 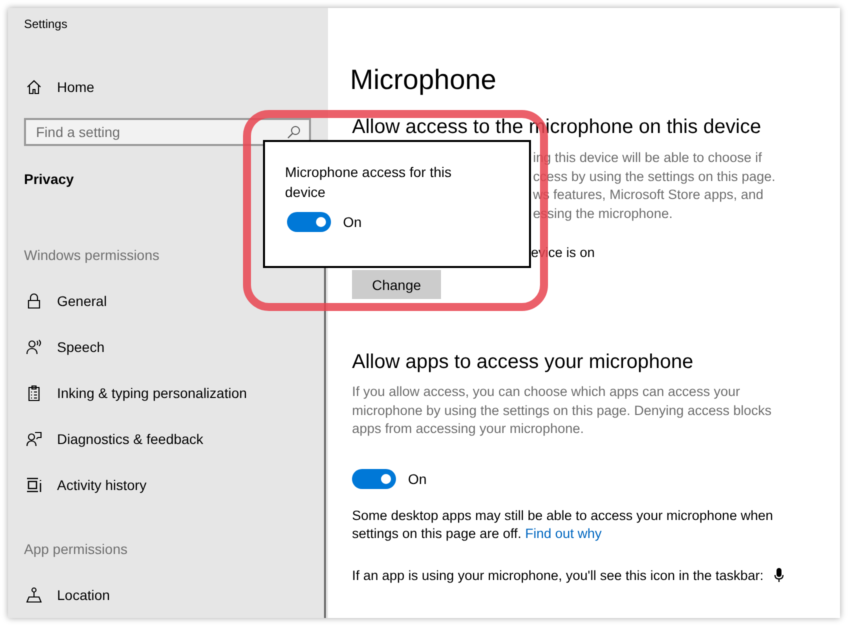 What do you see at coordinates (562, 410) in the screenshot?
I see `description-text: If you allow access, you can choose which apps can access your microphone by using the settings on this page. Denying access blocks apps from accessing your microphone.` at bounding box center [562, 410].